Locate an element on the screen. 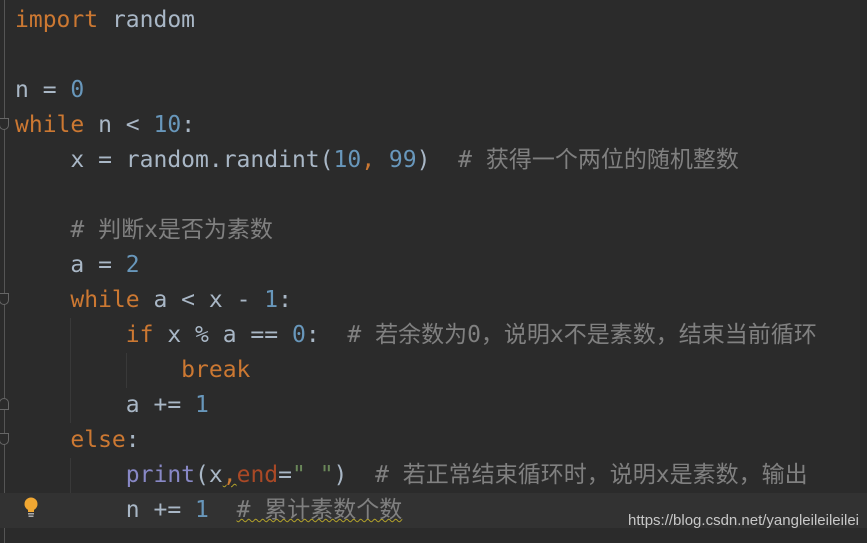  code-token: = is located at coordinates (285, 475).